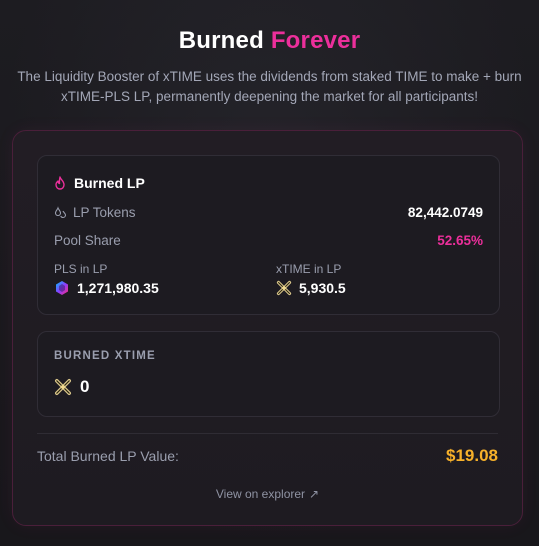 The height and width of the screenshot is (546, 539). Describe the element at coordinates (260, 494) in the screenshot. I see `view-on-explorer-label: View on explorer` at that location.